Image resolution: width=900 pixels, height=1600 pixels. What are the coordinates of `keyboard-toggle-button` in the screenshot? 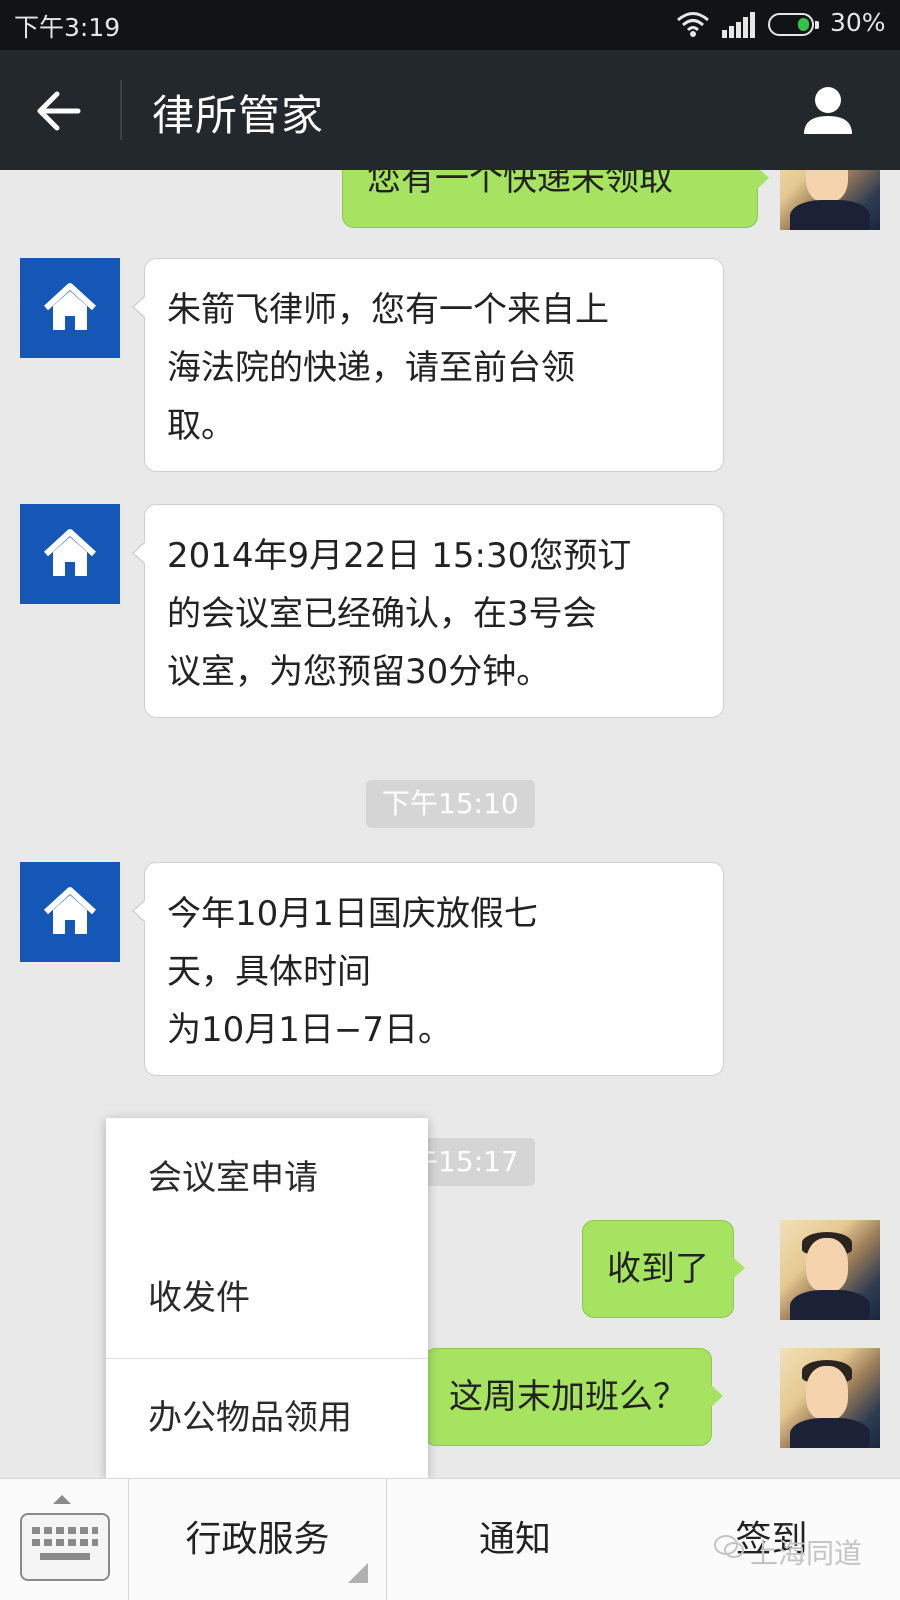 It's located at (64, 1539).